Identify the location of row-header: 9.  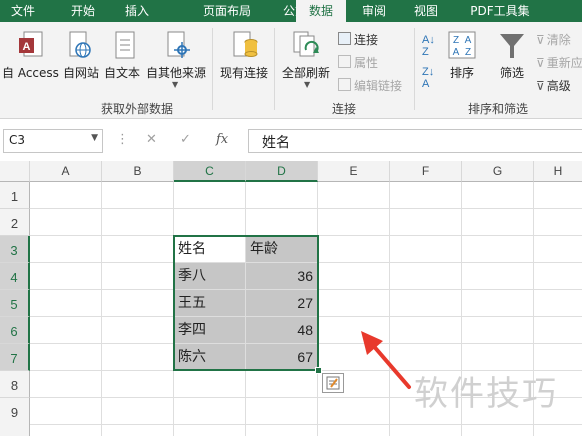
(15, 417).